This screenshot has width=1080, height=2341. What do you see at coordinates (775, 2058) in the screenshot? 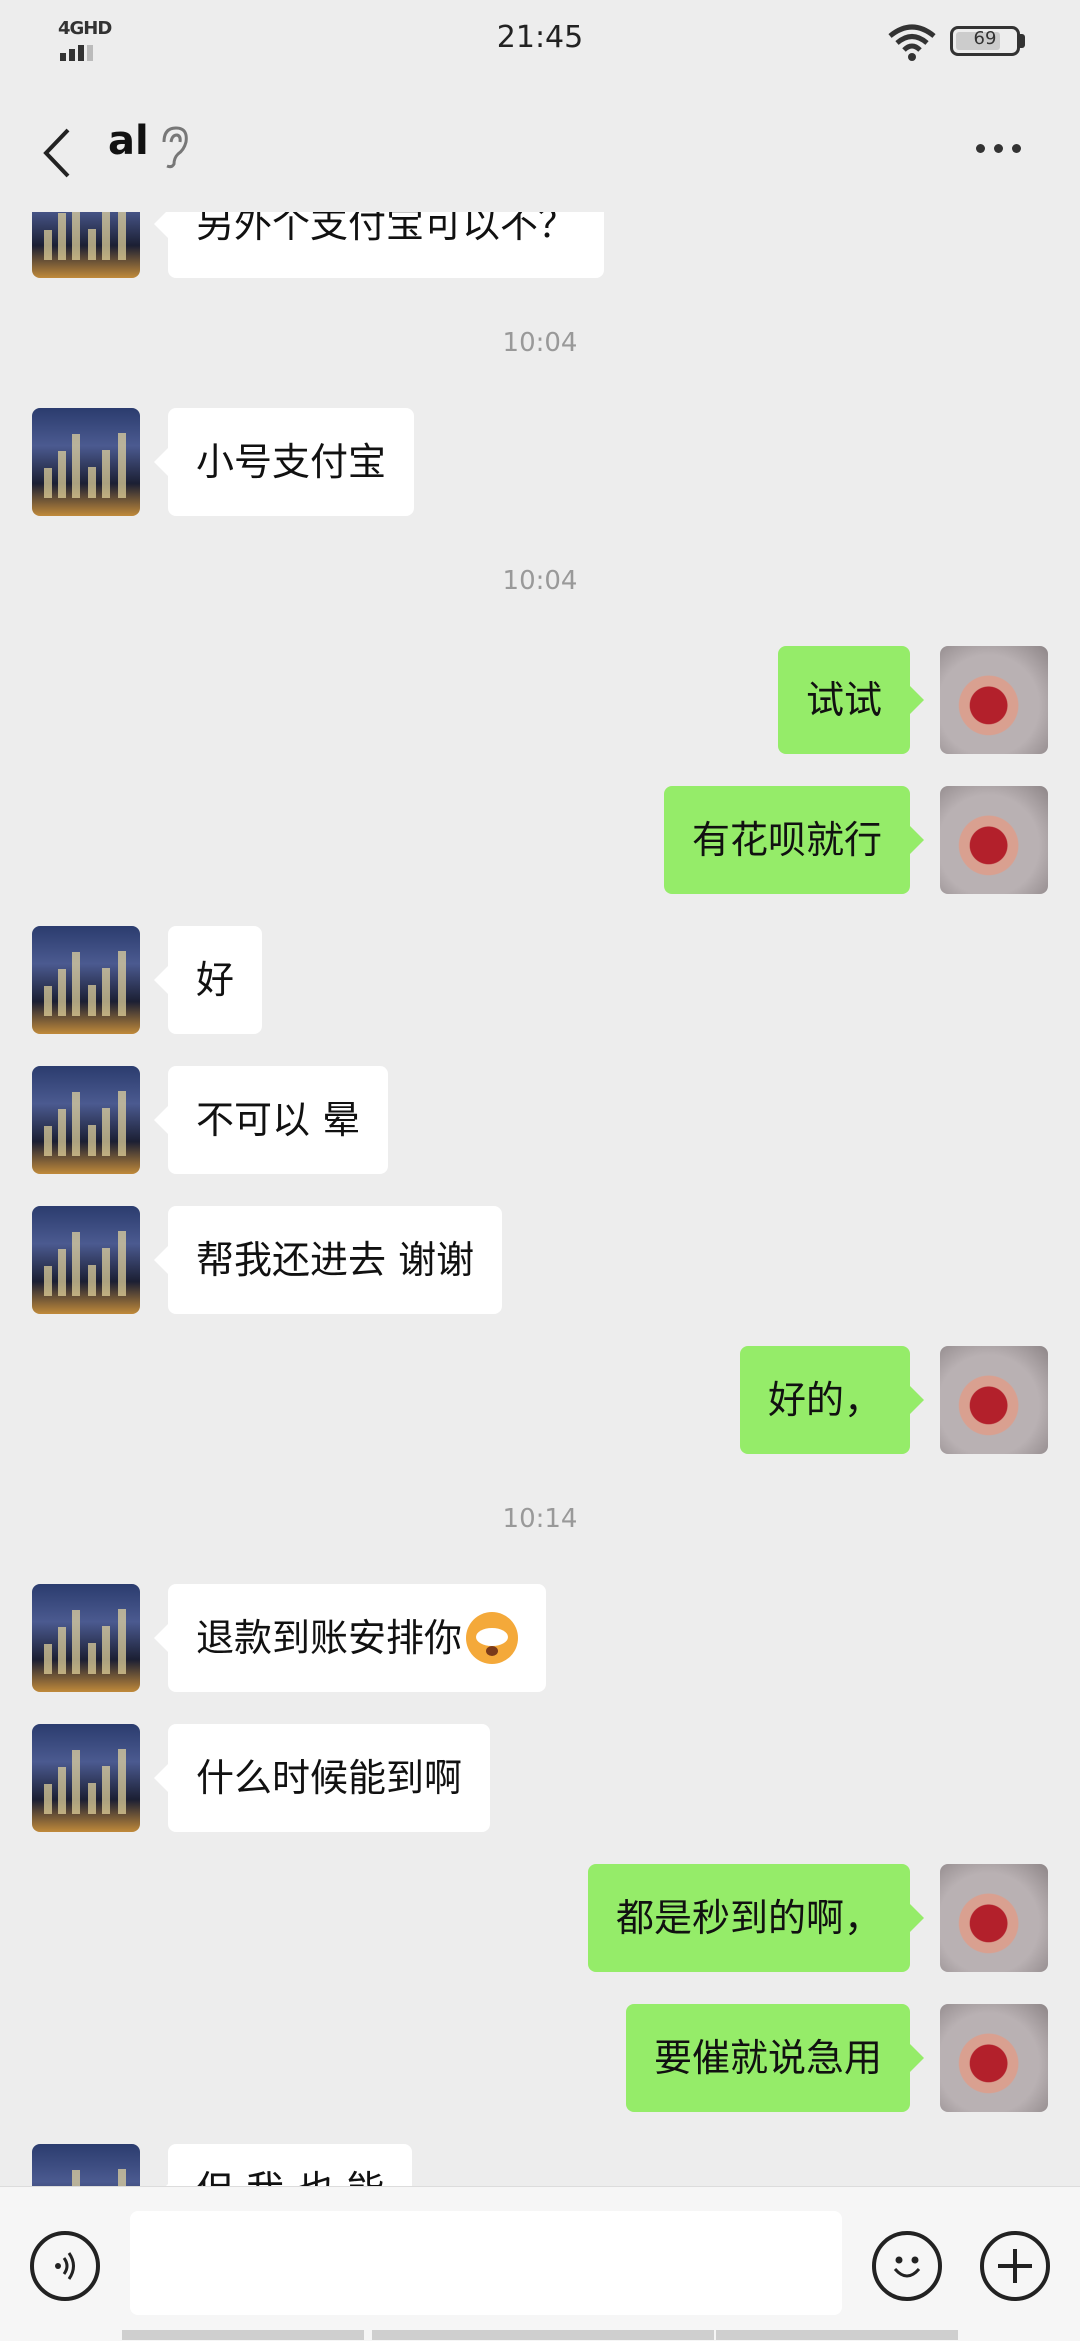
I see `outgoing-message: 要催就说急用` at bounding box center [775, 2058].